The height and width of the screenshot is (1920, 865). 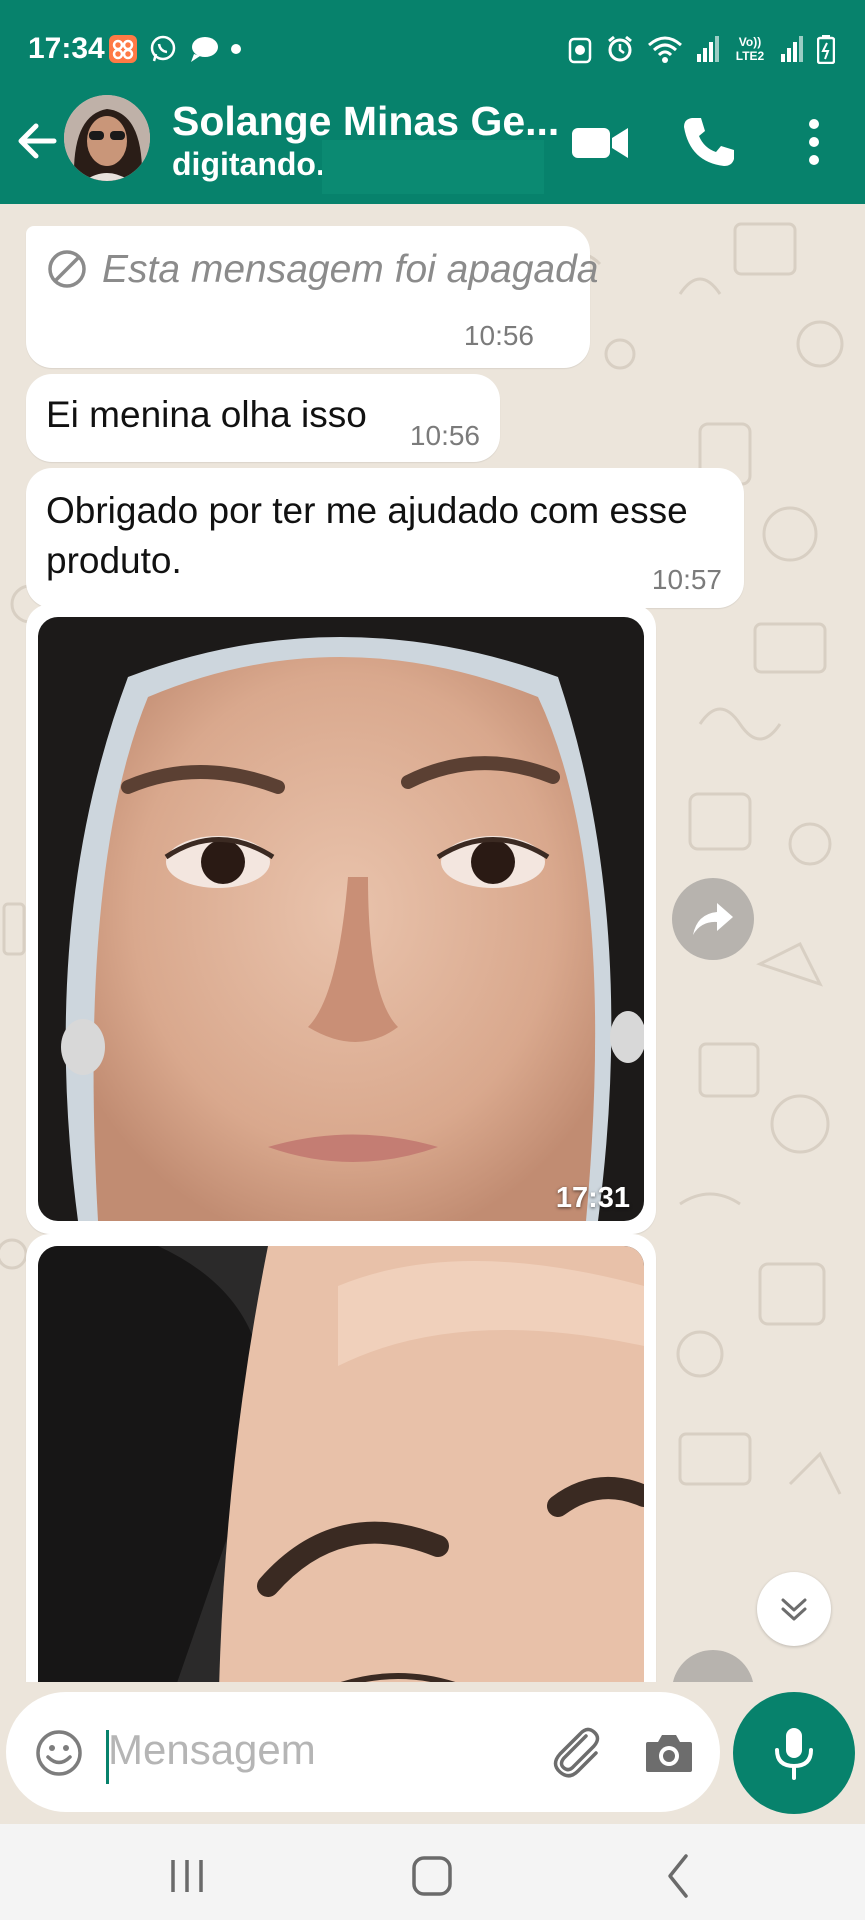 I want to click on forward-button, so click(x=713, y=919).